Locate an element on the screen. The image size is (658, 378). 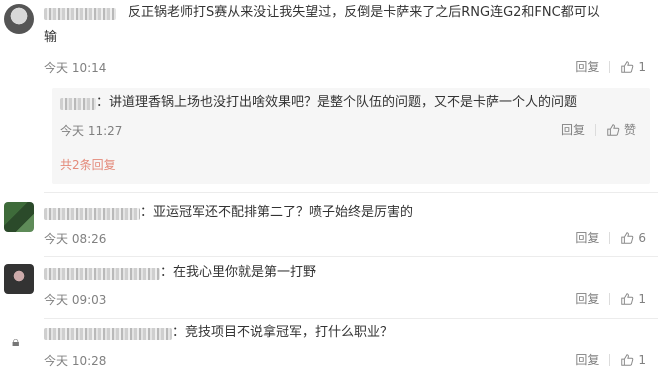
like-button: 赞 is located at coordinates (621, 129).